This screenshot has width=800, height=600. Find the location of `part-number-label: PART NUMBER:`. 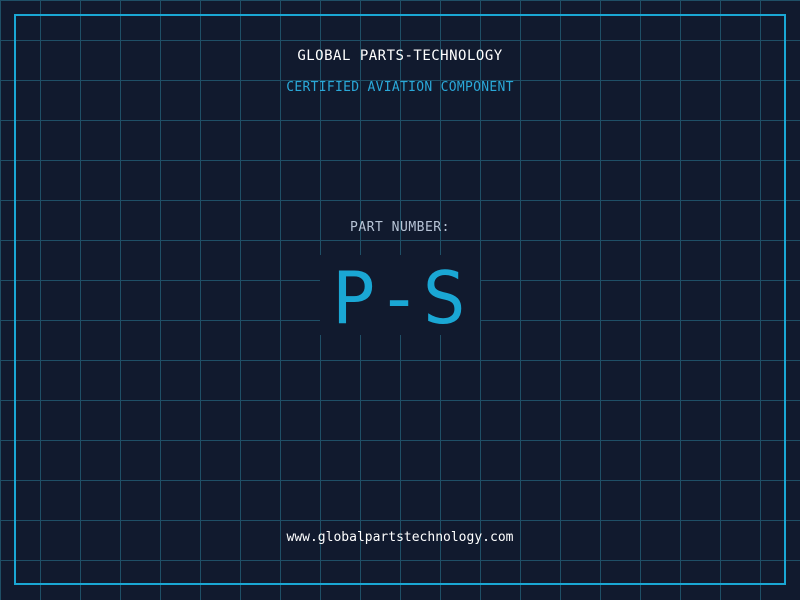

part-number-label: PART NUMBER: is located at coordinates (400, 227).